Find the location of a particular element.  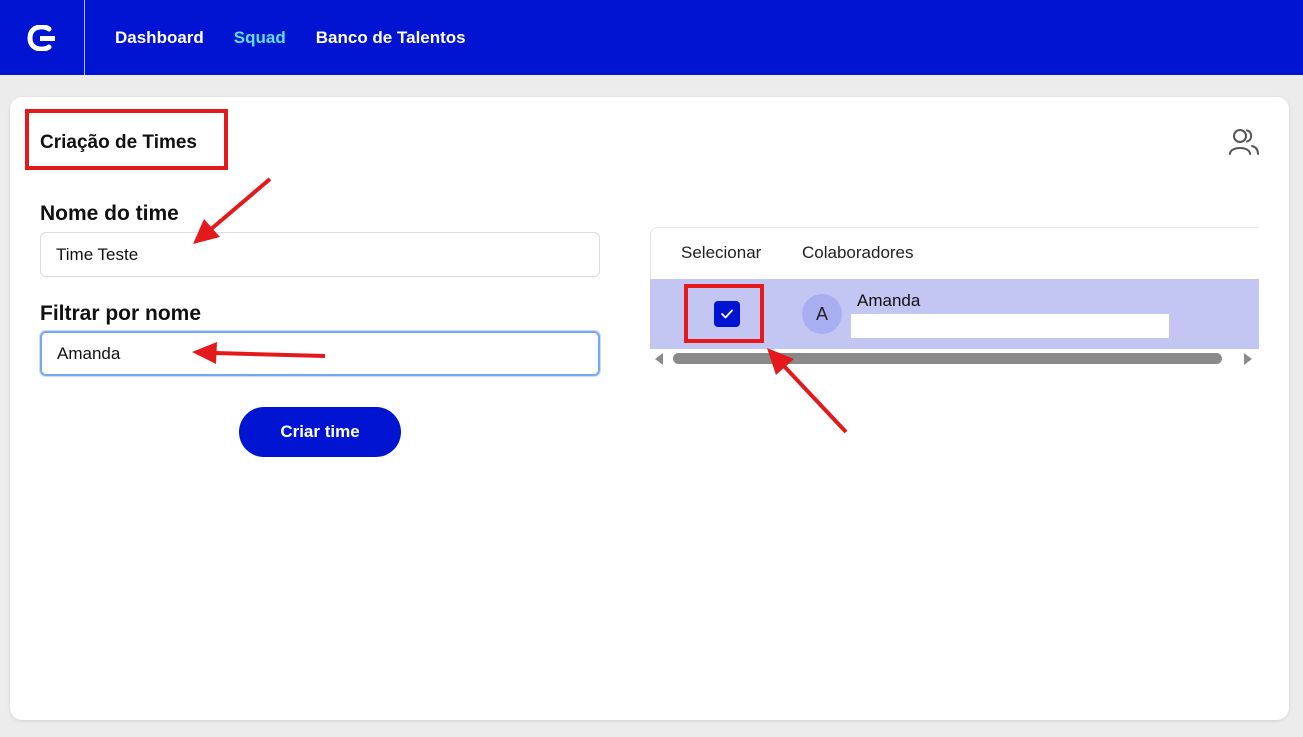

scrollbar-thumb is located at coordinates (947, 358).